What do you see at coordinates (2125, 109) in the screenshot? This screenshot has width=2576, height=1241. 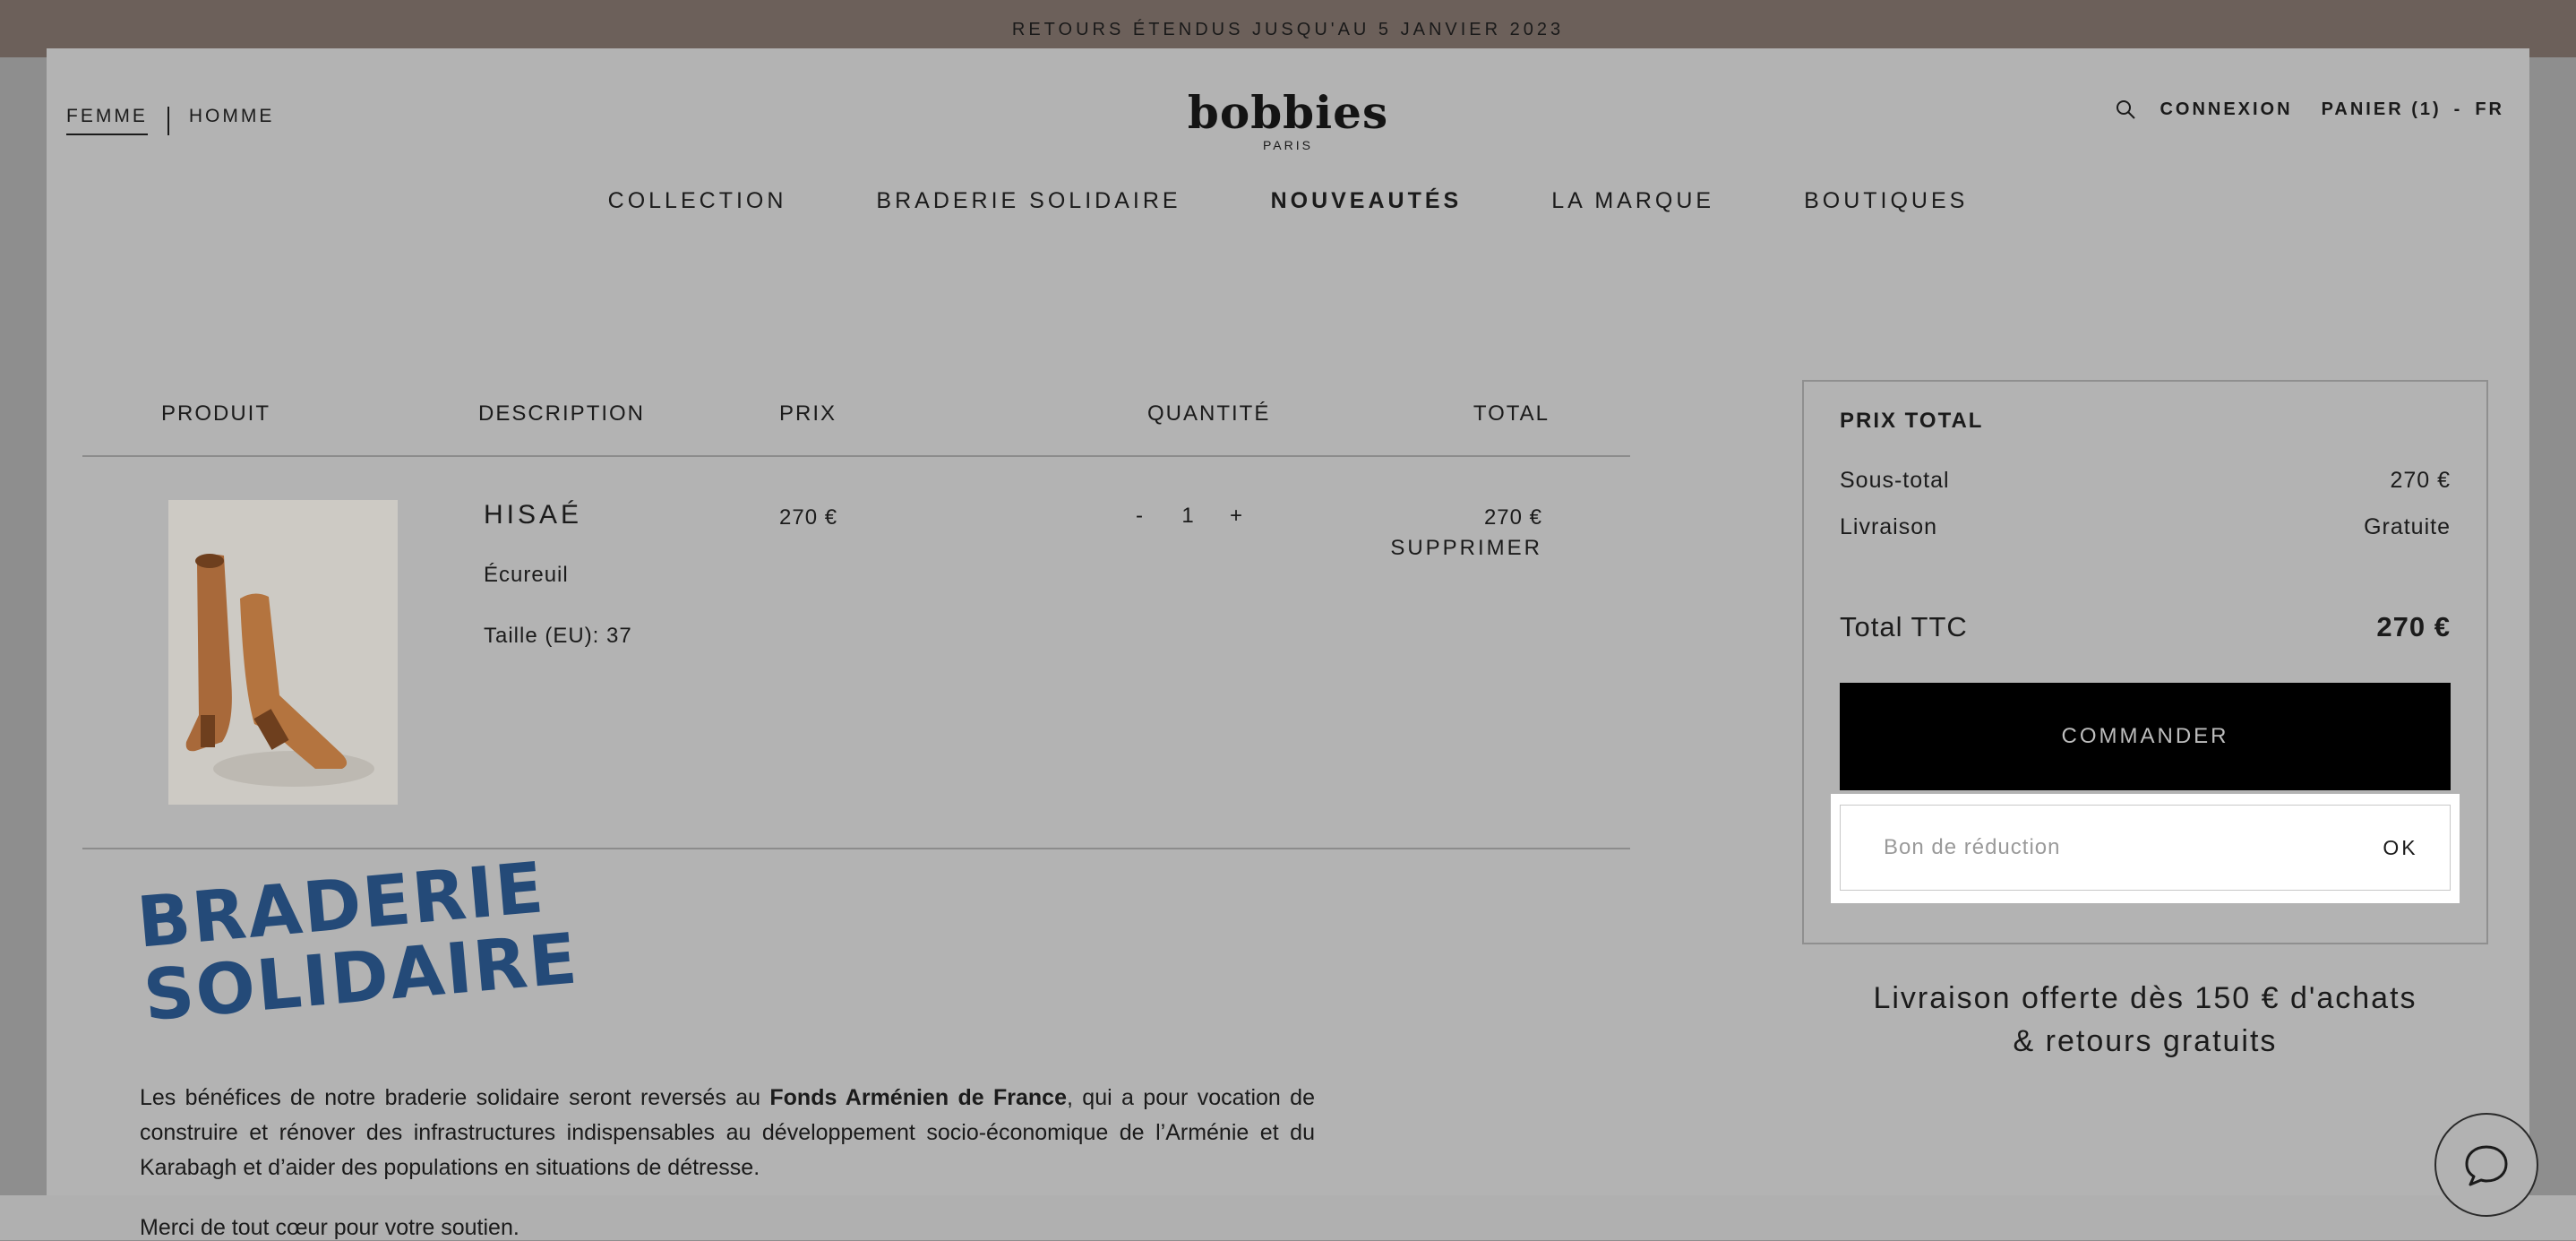 I see `search-icon` at bounding box center [2125, 109].